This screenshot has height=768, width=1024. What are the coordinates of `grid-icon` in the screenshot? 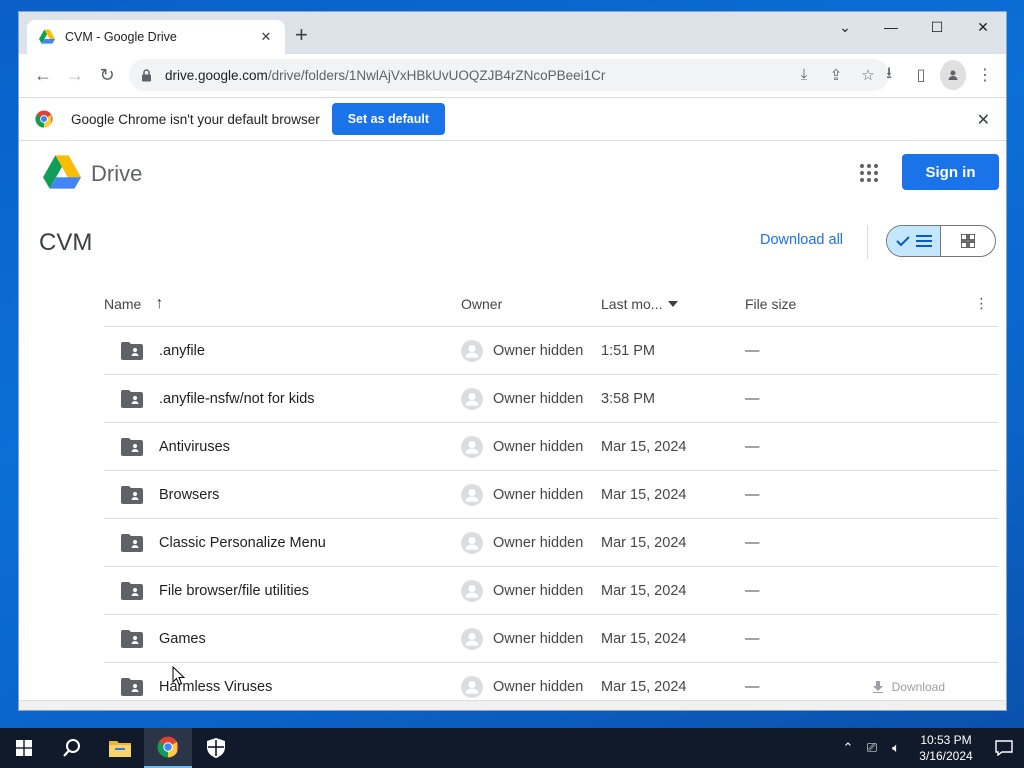 It's located at (968, 241).